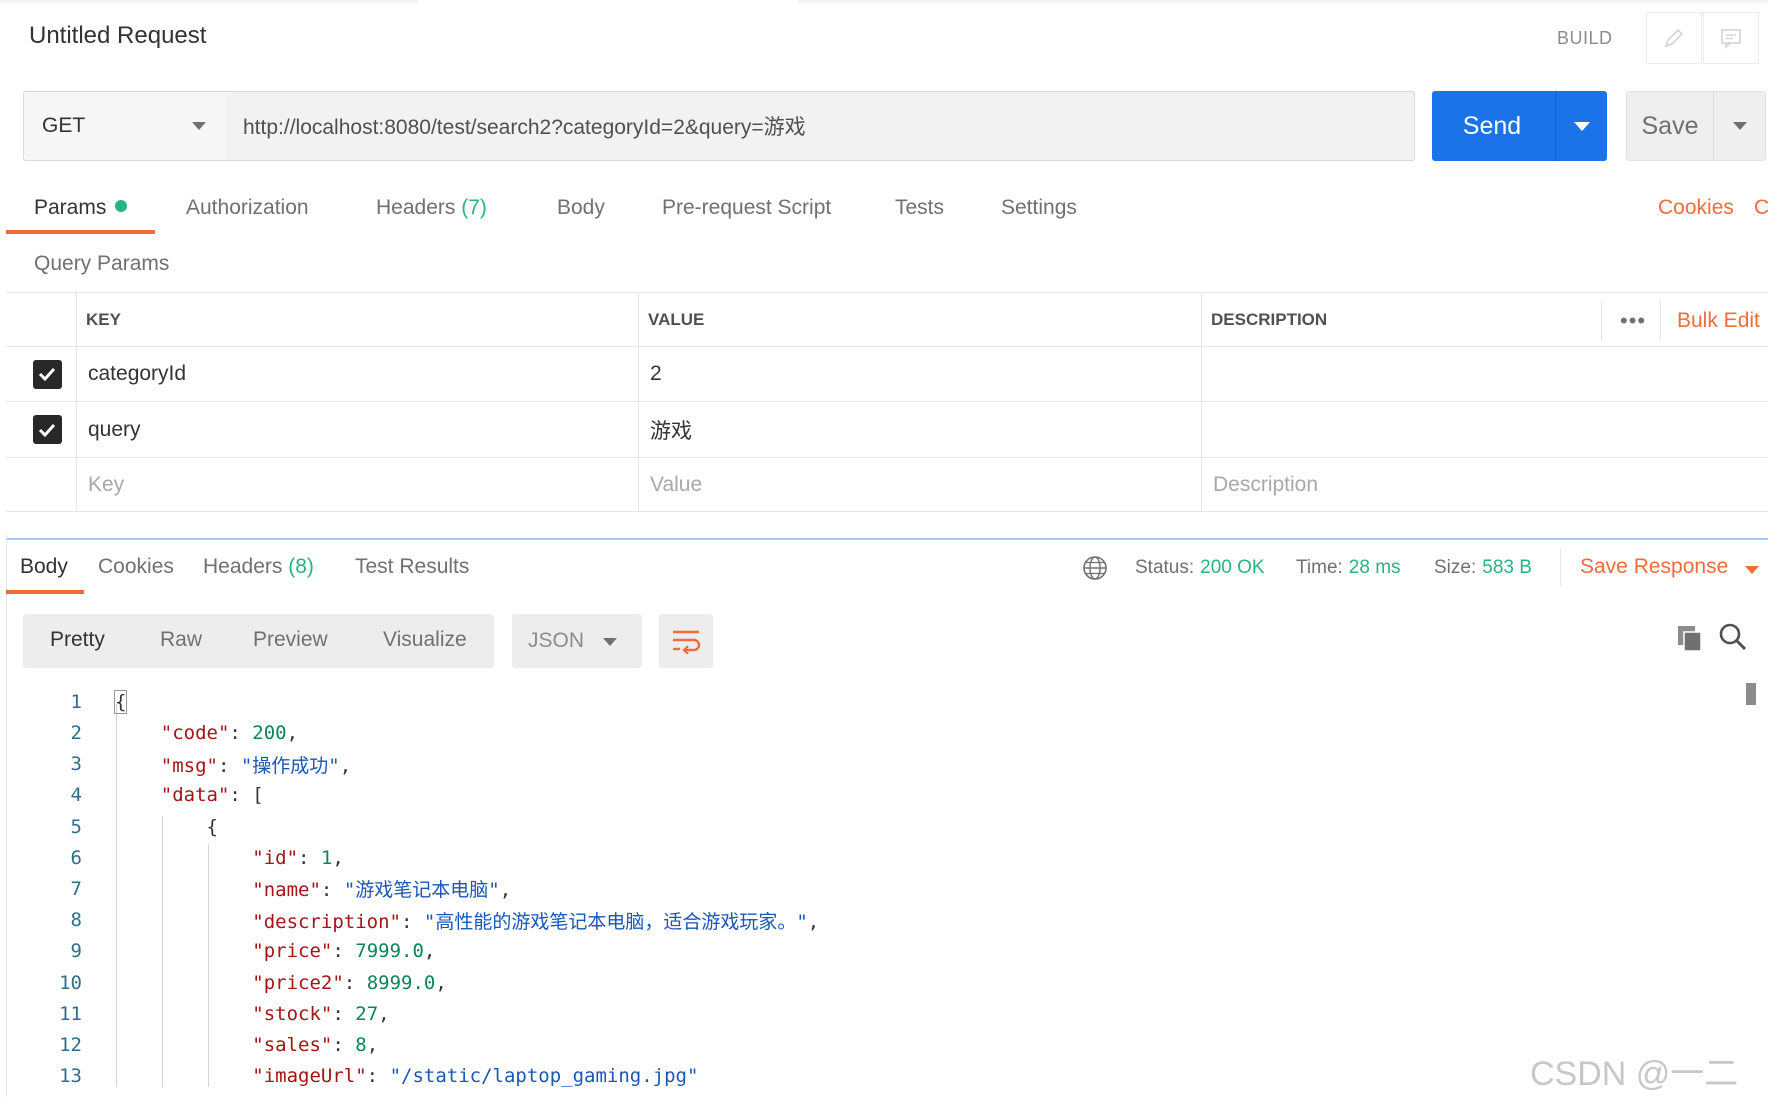  Describe the element at coordinates (870, 952) in the screenshot. I see `code-line: 9 "price": 7999.0,` at that location.